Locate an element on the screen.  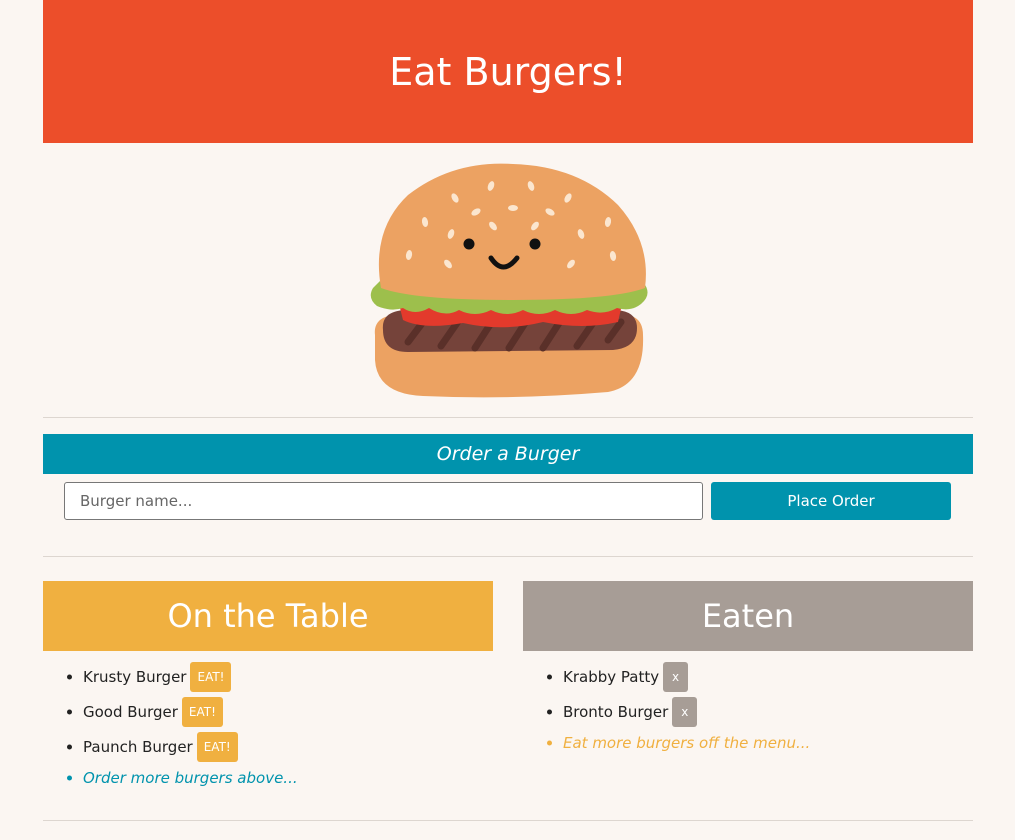
burger-mascot-icon is located at coordinates (509, 280).